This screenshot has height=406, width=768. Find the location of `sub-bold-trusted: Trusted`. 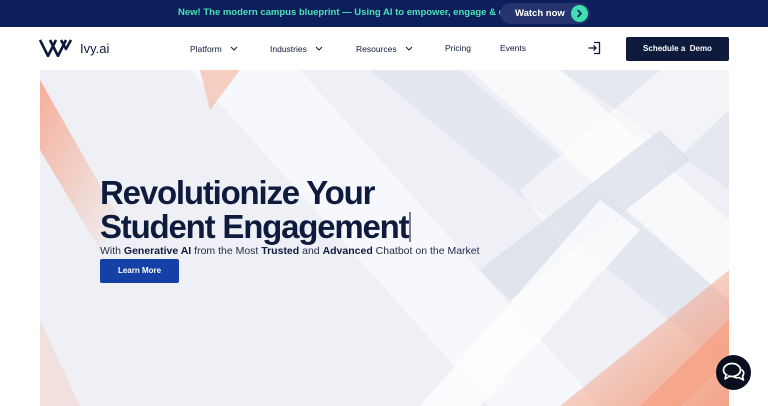

sub-bold-trusted: Trusted is located at coordinates (280, 251).